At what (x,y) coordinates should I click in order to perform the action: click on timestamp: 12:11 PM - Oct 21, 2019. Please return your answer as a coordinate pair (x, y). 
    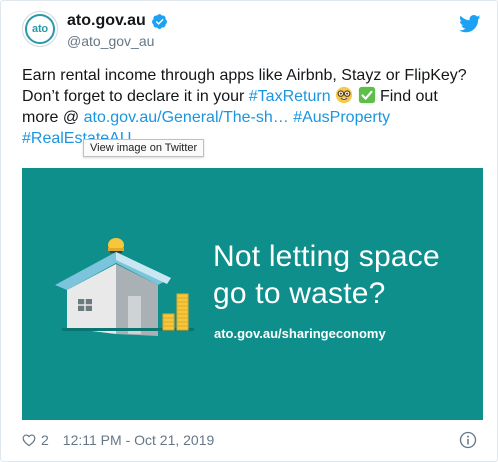
    Looking at the image, I should click on (139, 440).